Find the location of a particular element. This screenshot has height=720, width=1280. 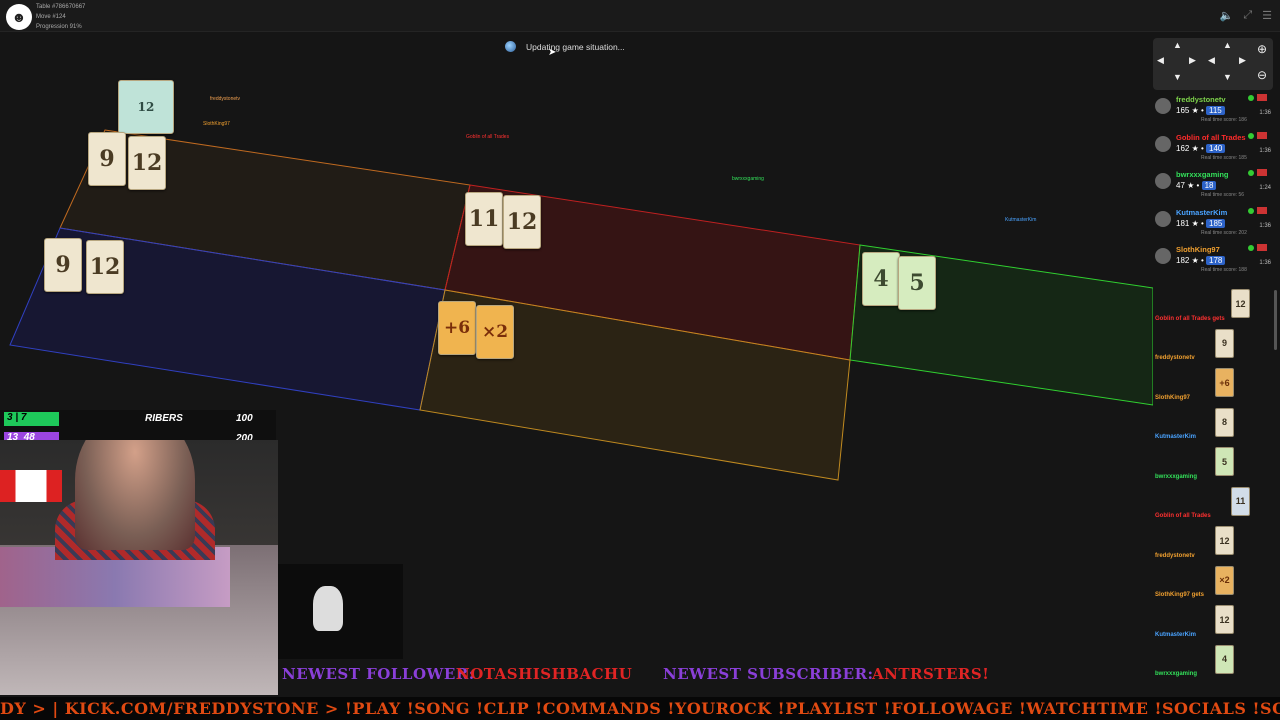

player-tag: bwrxxxgaming is located at coordinates (748, 179).